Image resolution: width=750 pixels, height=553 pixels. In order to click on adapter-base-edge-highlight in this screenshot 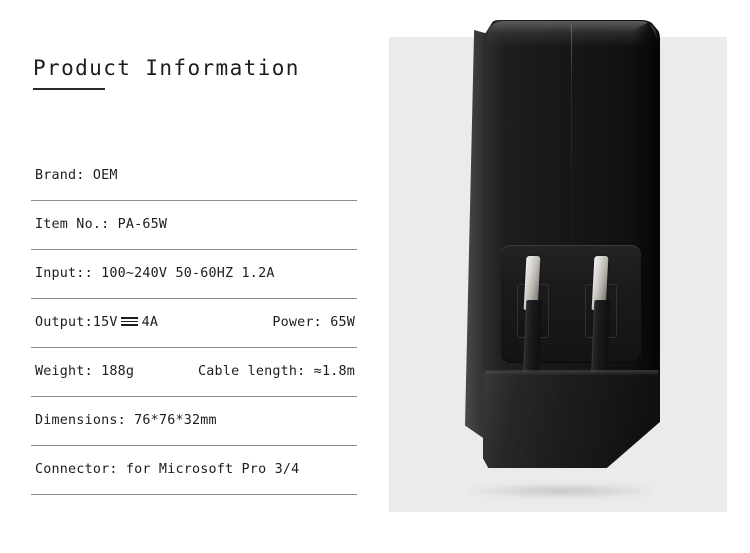, I will do `click(571, 372)`.